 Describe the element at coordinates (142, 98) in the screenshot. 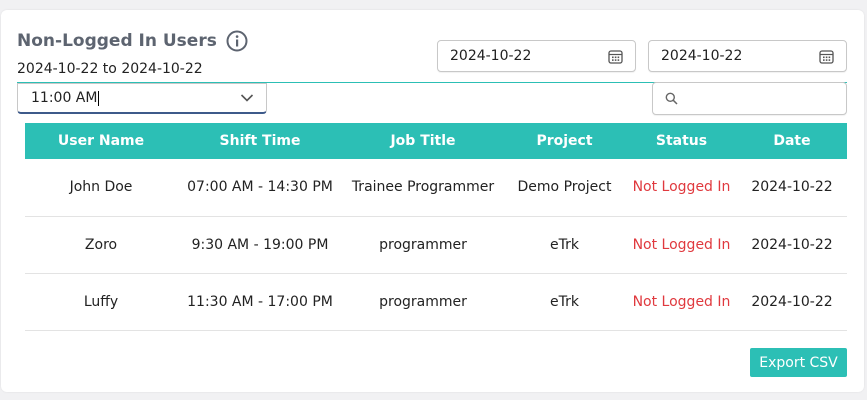

I see `time-select: 11:00 AM` at that location.